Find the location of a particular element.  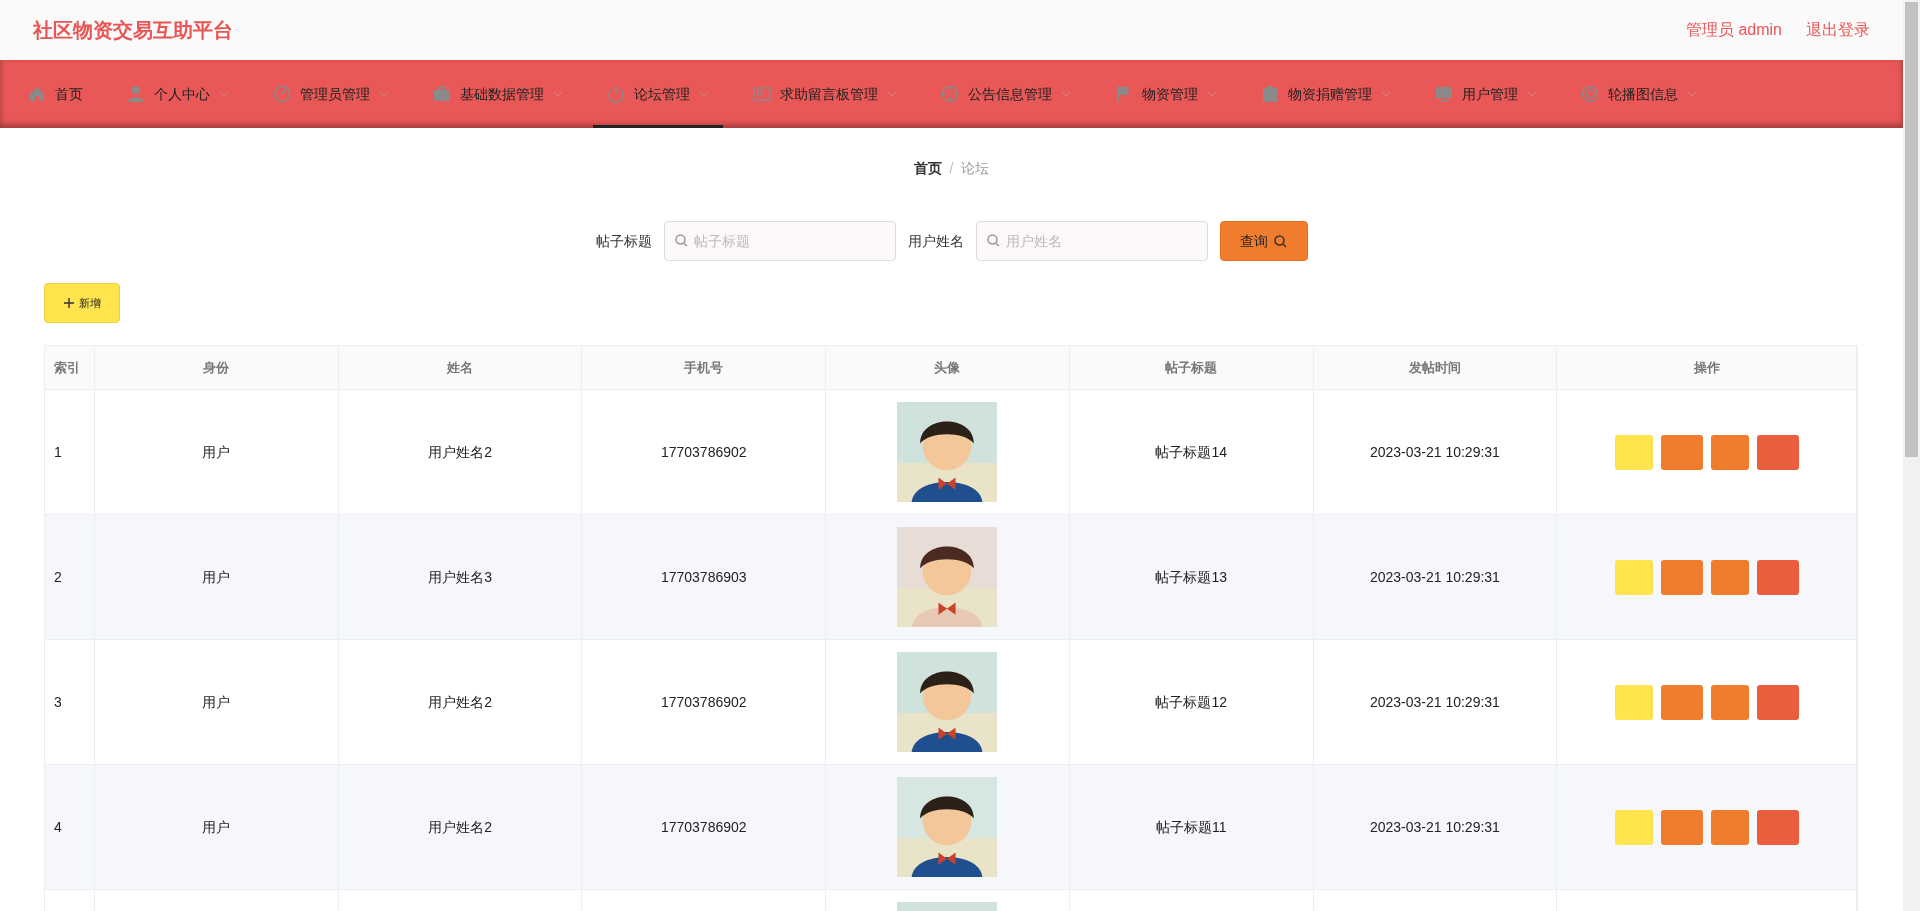

nav-item: 求助留言板管理 is located at coordinates (825, 94).